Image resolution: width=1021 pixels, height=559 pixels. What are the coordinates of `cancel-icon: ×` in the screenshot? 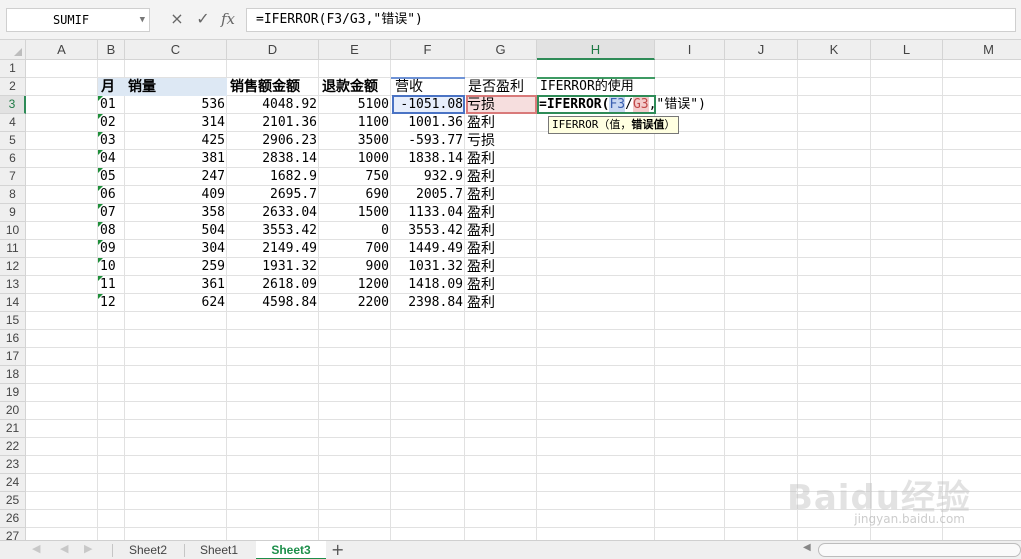 It's located at (177, 20).